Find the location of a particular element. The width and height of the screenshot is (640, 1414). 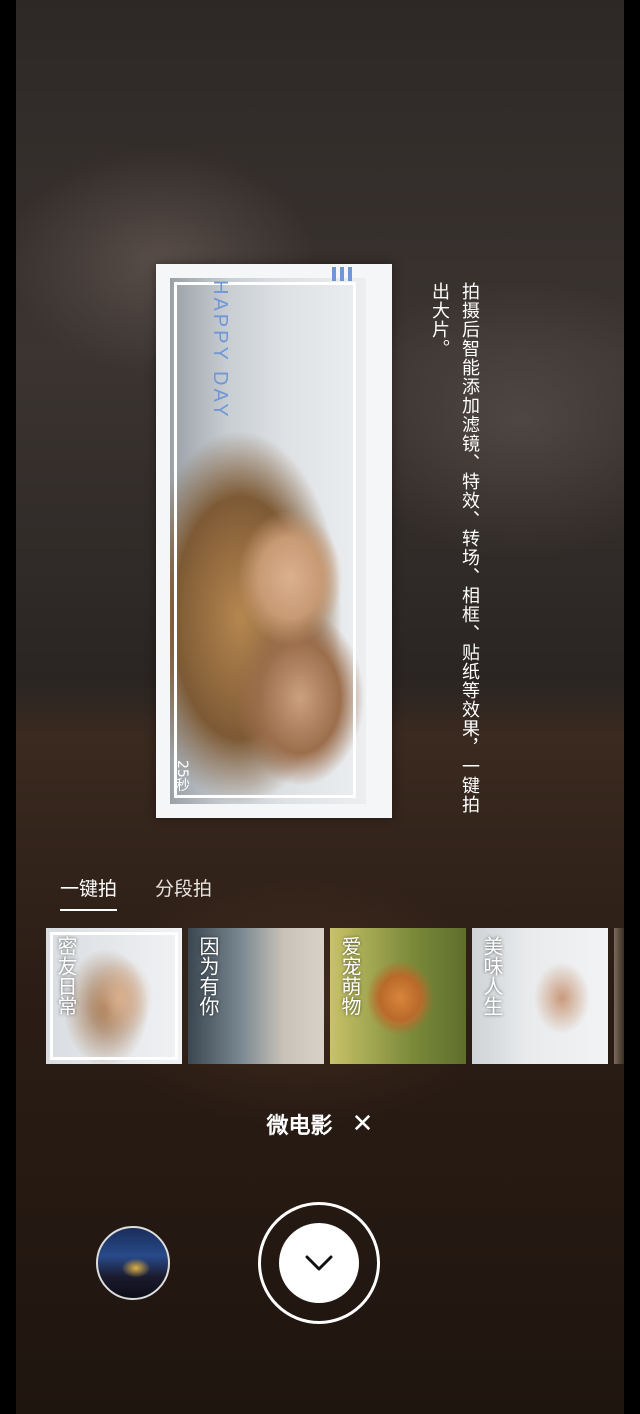

preview-photo is located at coordinates (268, 541).